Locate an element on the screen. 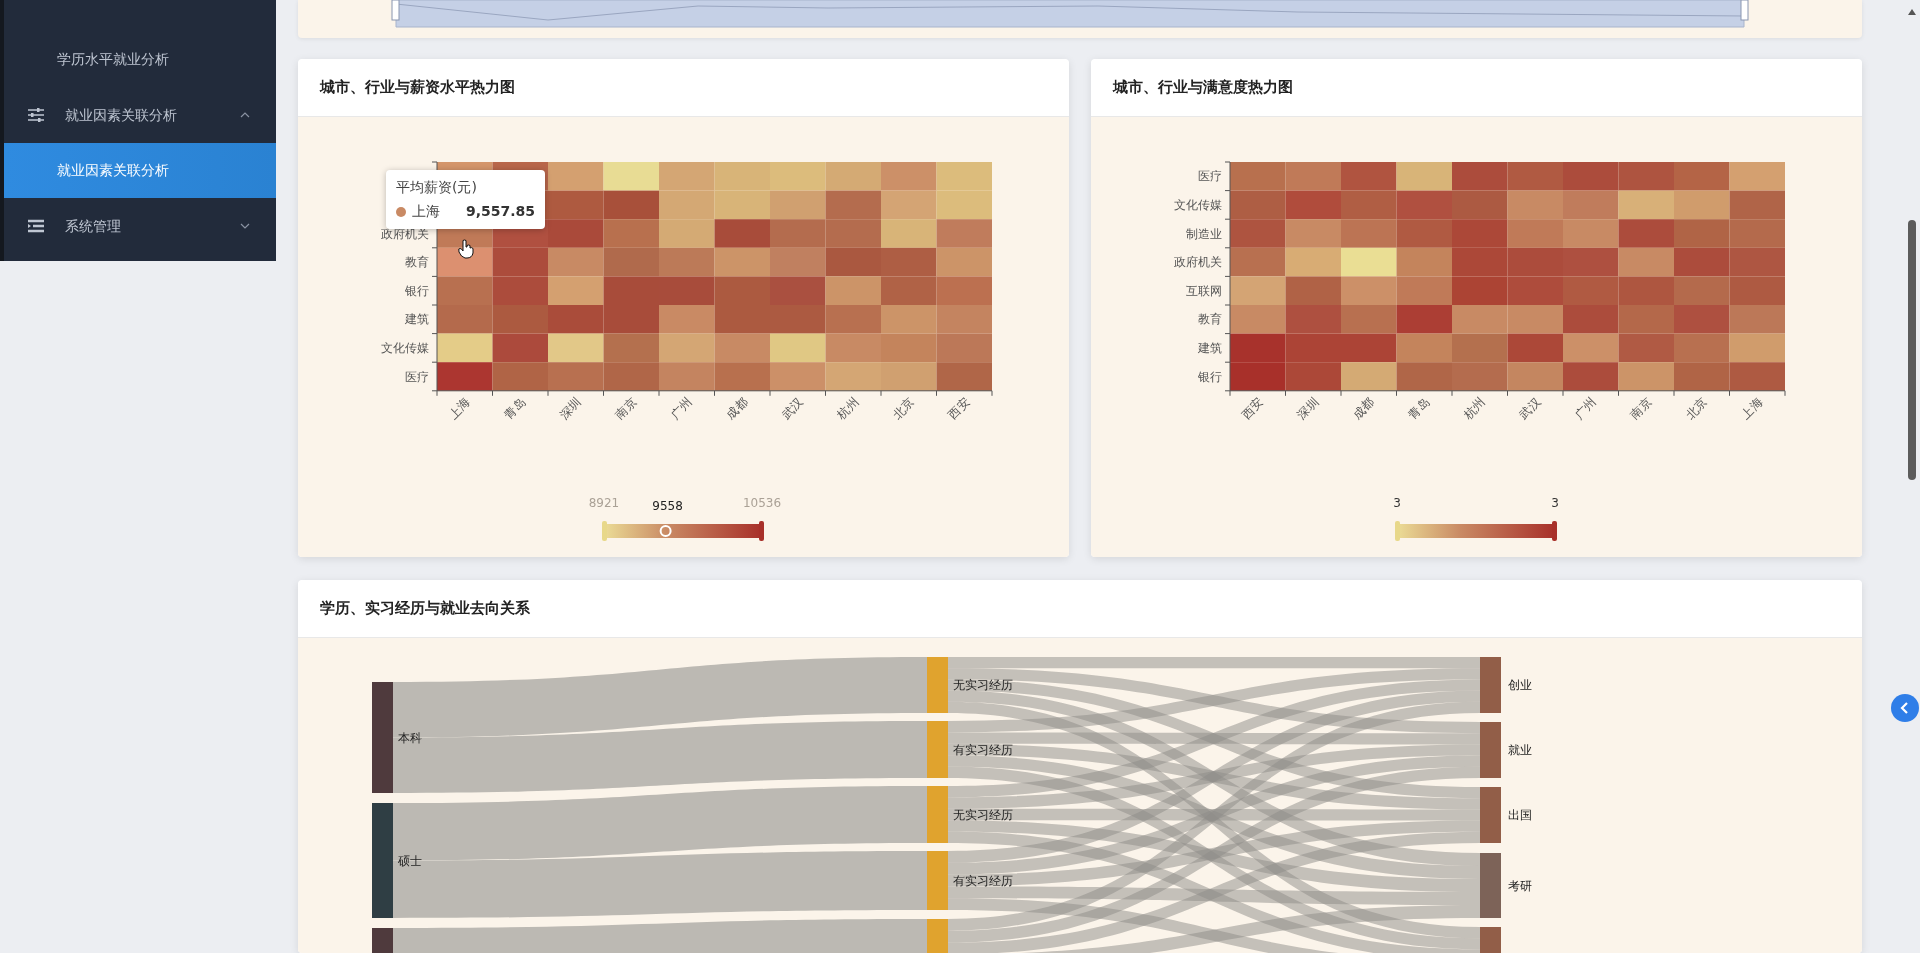 The width and height of the screenshot is (1920, 953). hand-cursor-icon is located at coordinates (466, 249).